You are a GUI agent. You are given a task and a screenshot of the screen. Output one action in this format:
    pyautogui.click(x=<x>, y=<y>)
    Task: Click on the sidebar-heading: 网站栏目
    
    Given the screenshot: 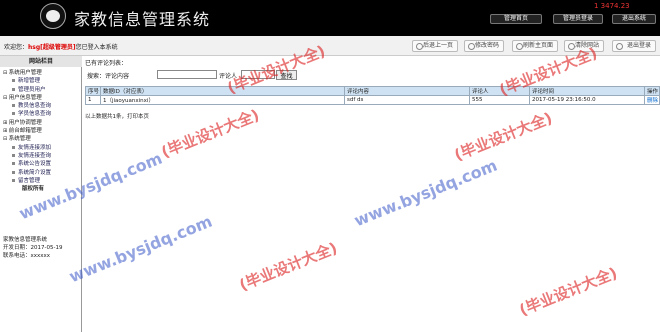 What is the action you would take?
    pyautogui.click(x=41, y=61)
    